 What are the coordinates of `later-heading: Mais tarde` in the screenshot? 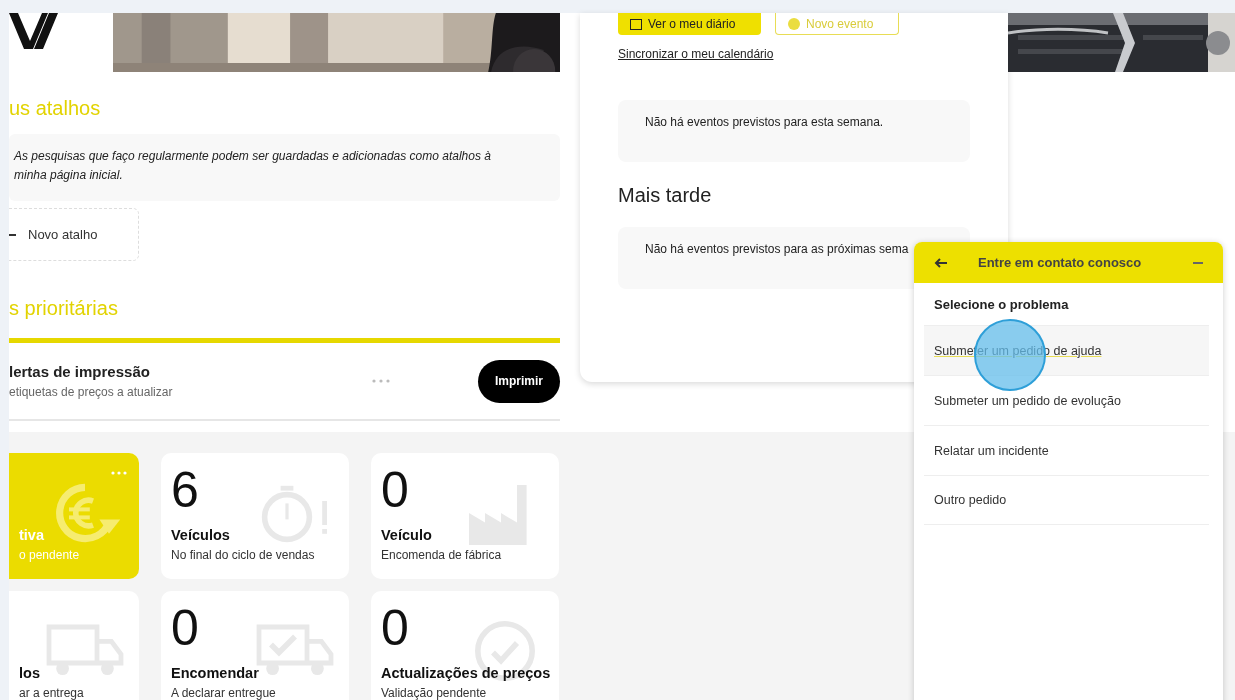 It's located at (665, 195).